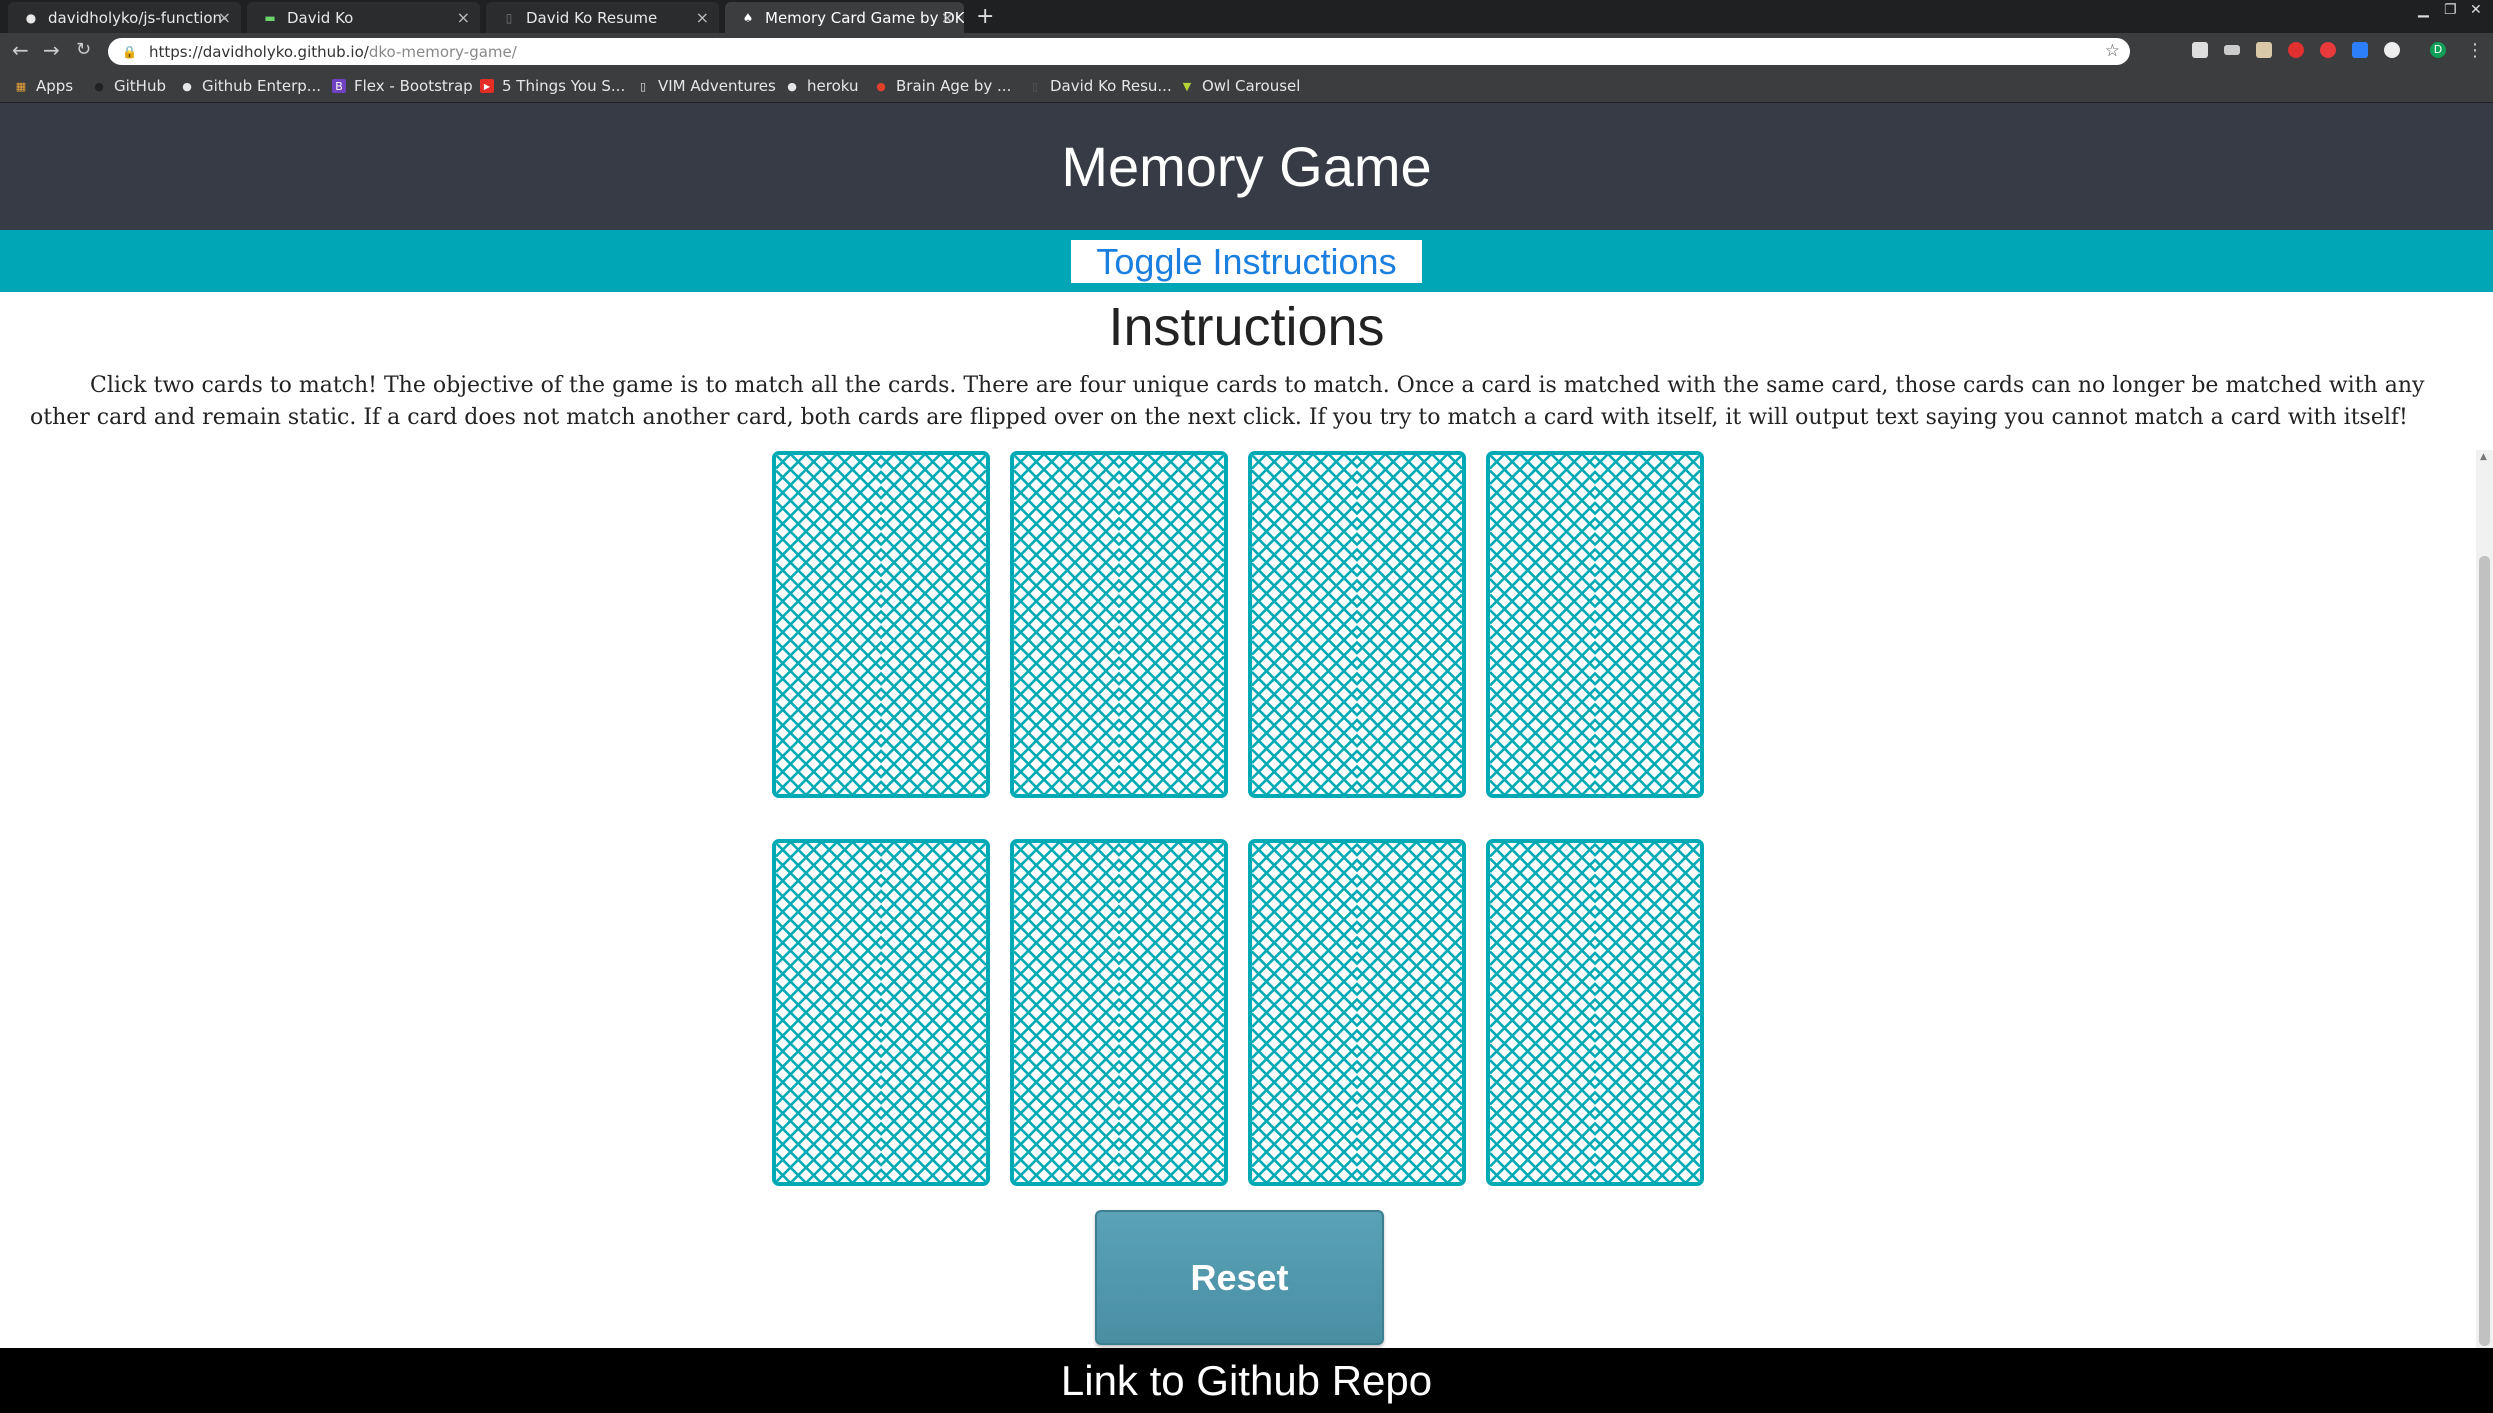 The image size is (2493, 1413). What do you see at coordinates (2438, 50) in the screenshot?
I see `profile-avatar: D` at bounding box center [2438, 50].